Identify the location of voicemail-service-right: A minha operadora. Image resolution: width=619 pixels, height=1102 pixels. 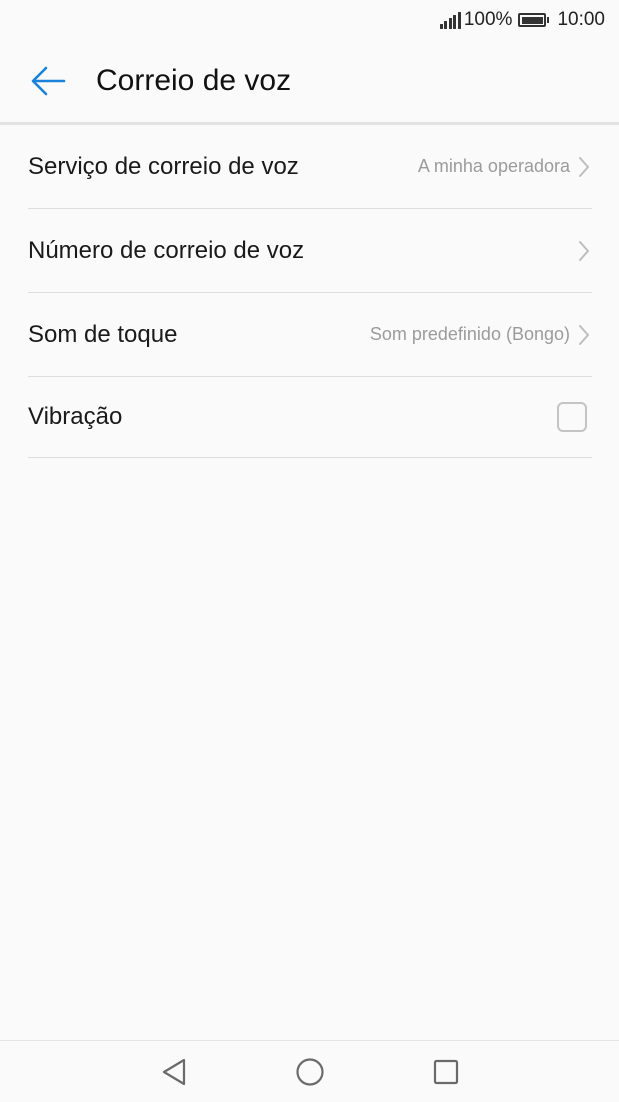
(505, 167).